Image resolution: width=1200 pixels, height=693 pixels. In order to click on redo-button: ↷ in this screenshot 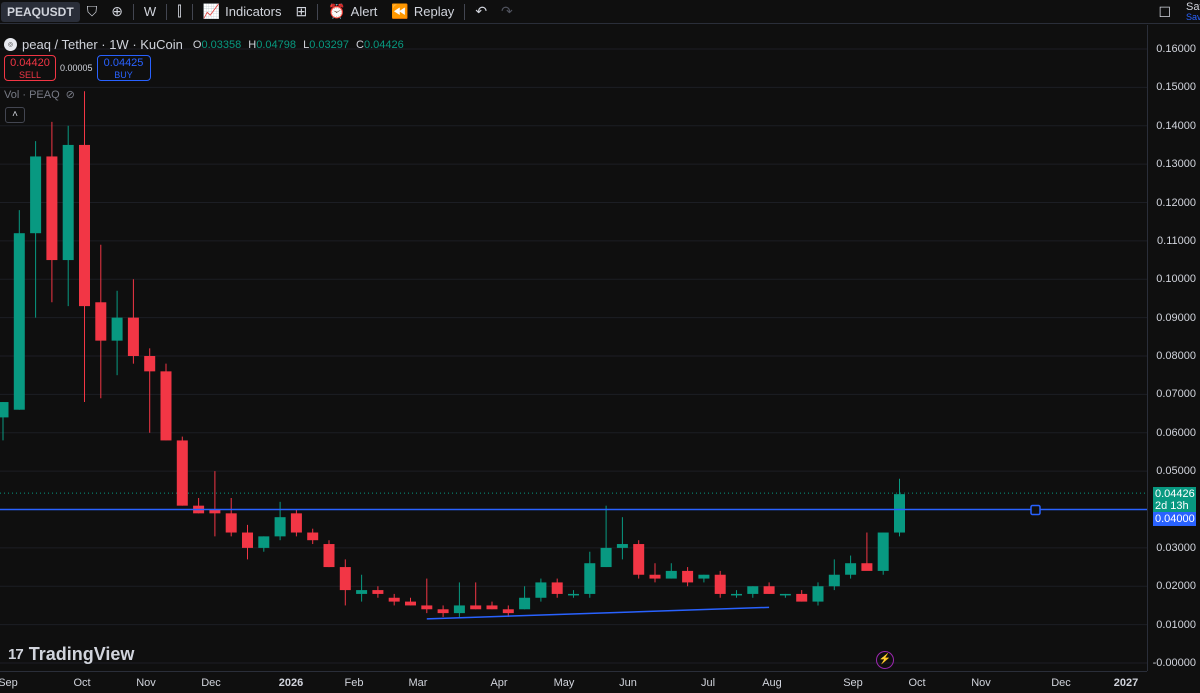, I will do `click(507, 12)`.